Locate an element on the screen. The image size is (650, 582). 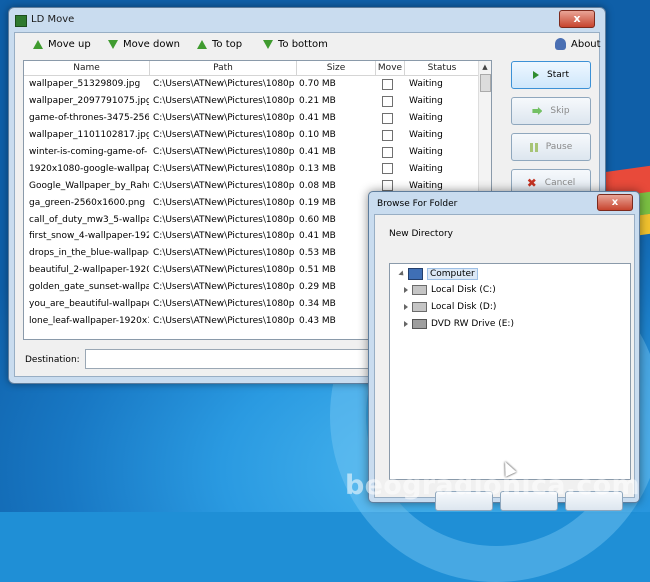
cell-name: you_are_beautiful-wallpape is located at coordinates (89, 304).